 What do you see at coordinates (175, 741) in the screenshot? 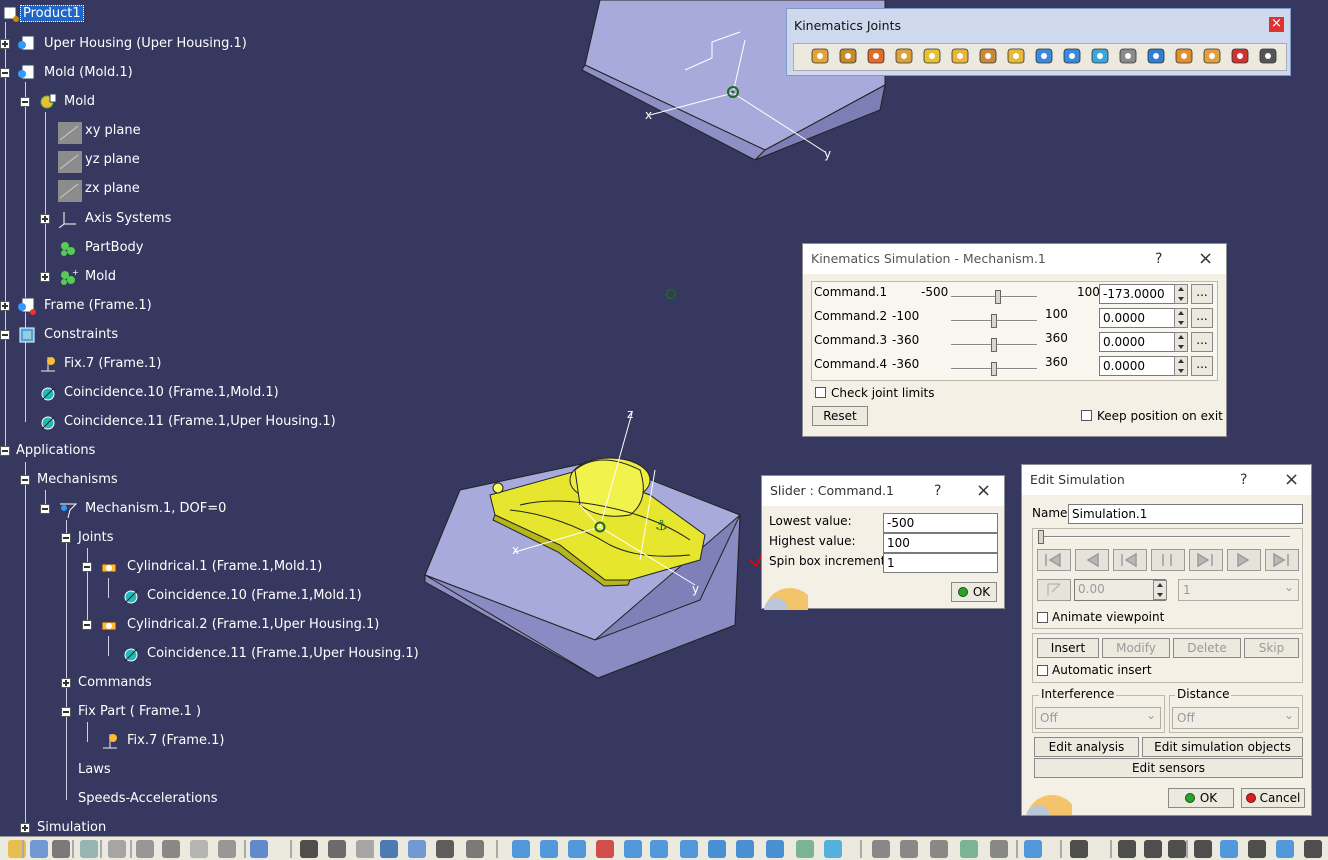
I see `tree-node-fp-fix7: Fix.7 (Frame.1)` at bounding box center [175, 741].